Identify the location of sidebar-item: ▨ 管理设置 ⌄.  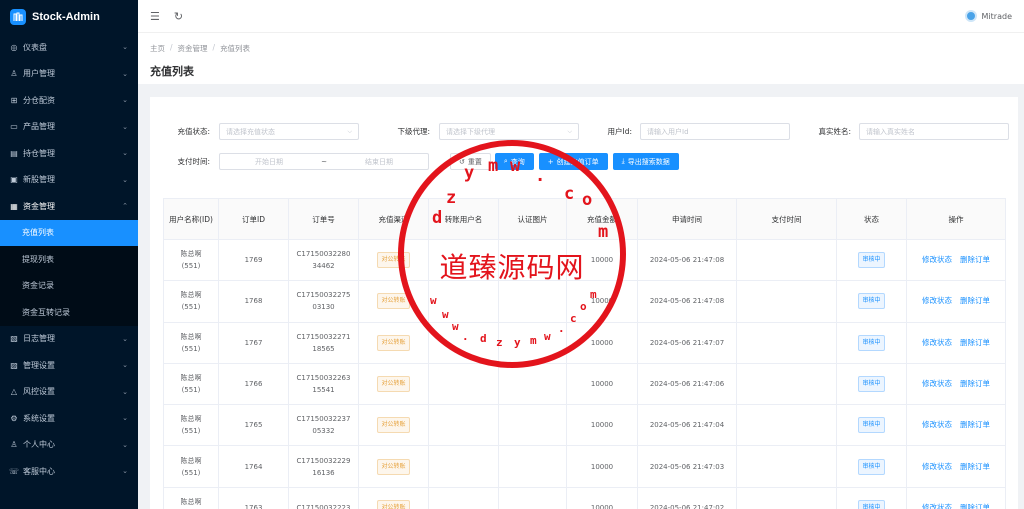
(69, 365).